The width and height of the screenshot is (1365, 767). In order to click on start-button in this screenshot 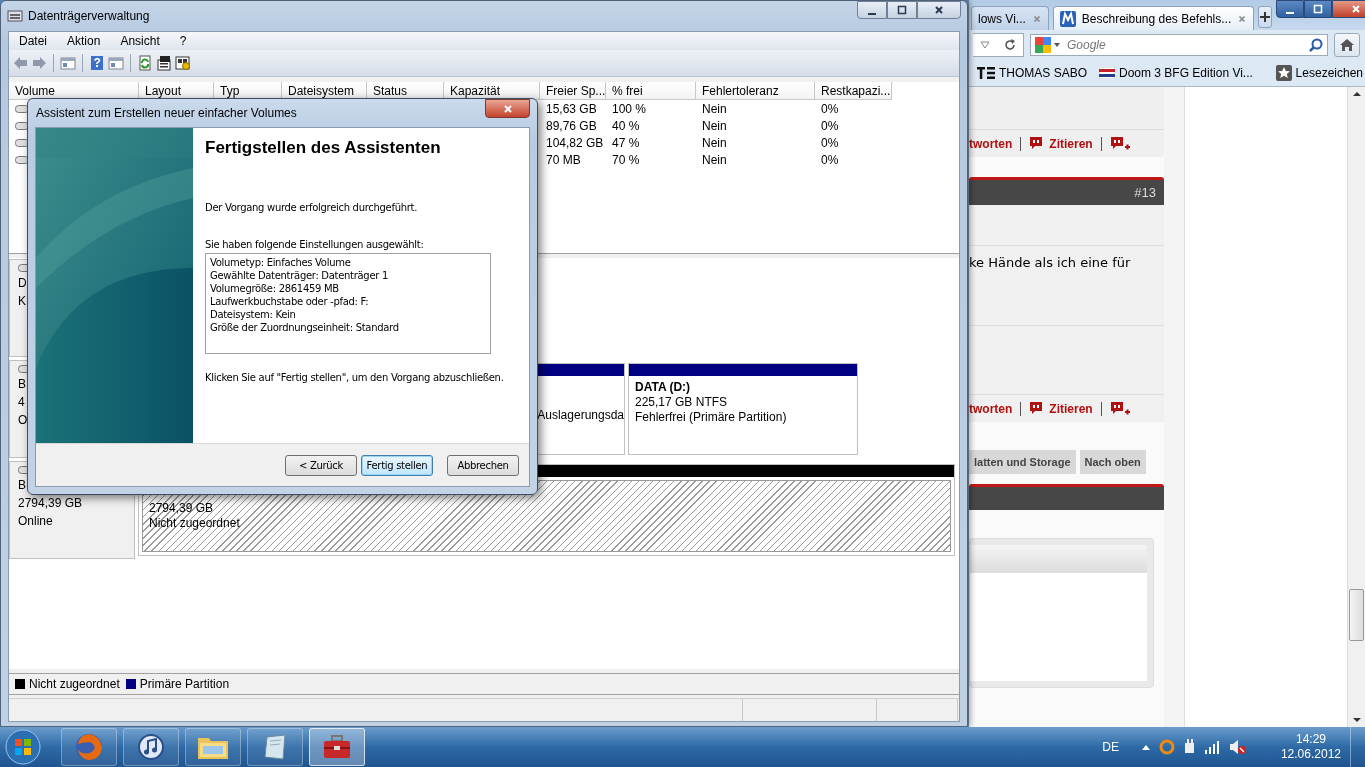, I will do `click(23, 747)`.